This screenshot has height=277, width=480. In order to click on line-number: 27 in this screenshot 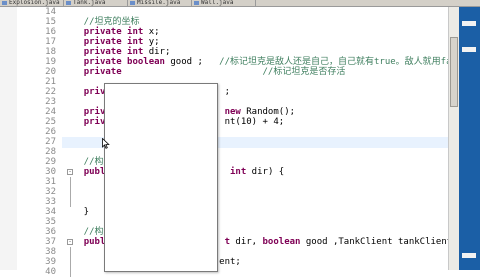, I will do `click(50, 142)`.